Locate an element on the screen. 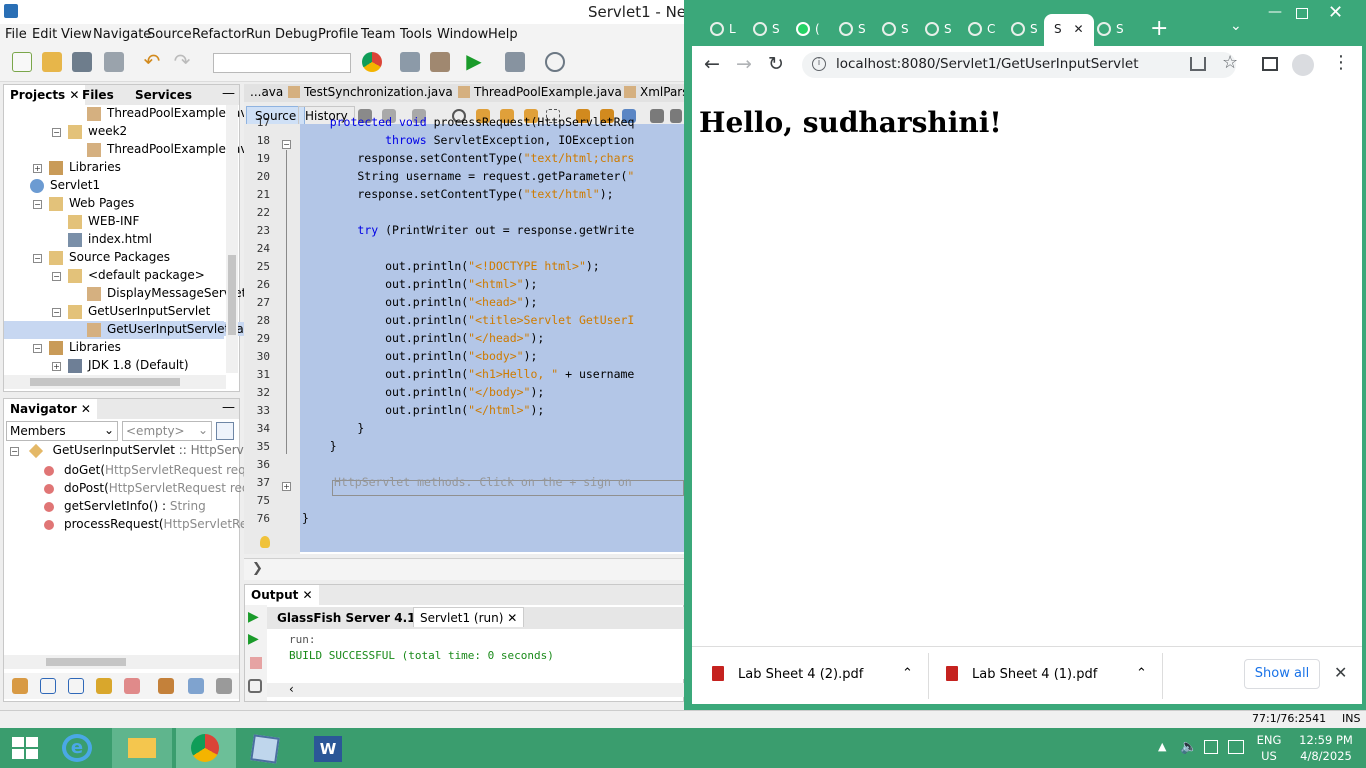 This screenshot has width=1366, height=768. browser-tab: L is located at coordinates (721, 30).